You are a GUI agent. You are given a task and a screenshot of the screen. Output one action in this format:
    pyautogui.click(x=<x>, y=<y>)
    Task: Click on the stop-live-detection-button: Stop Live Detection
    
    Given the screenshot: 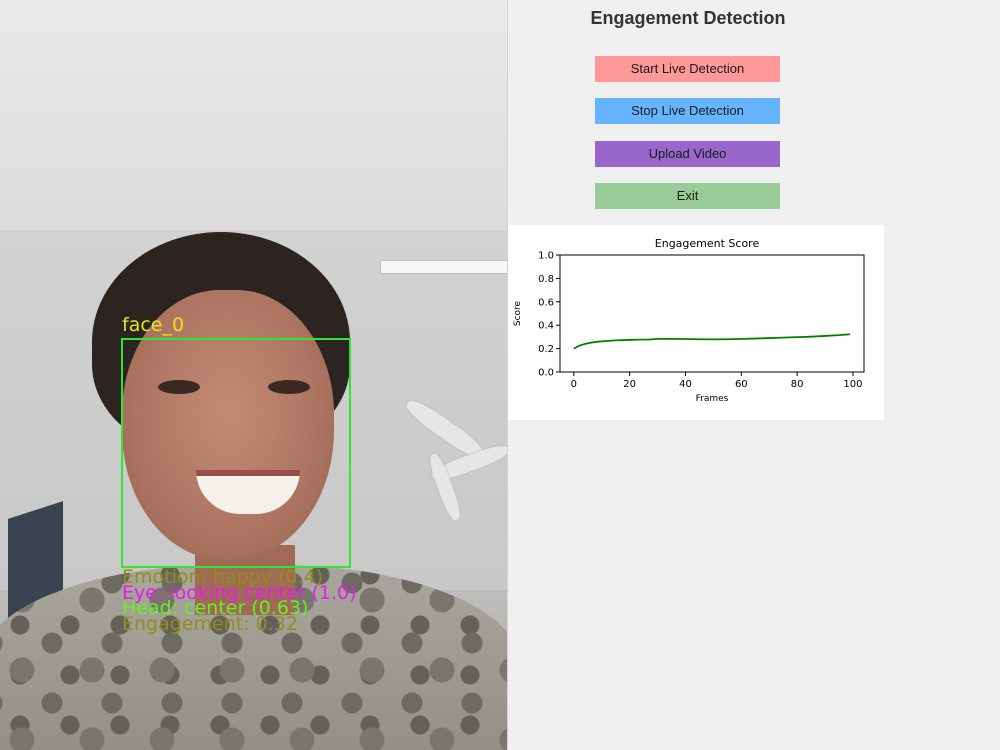 What is the action you would take?
    pyautogui.click(x=687, y=111)
    